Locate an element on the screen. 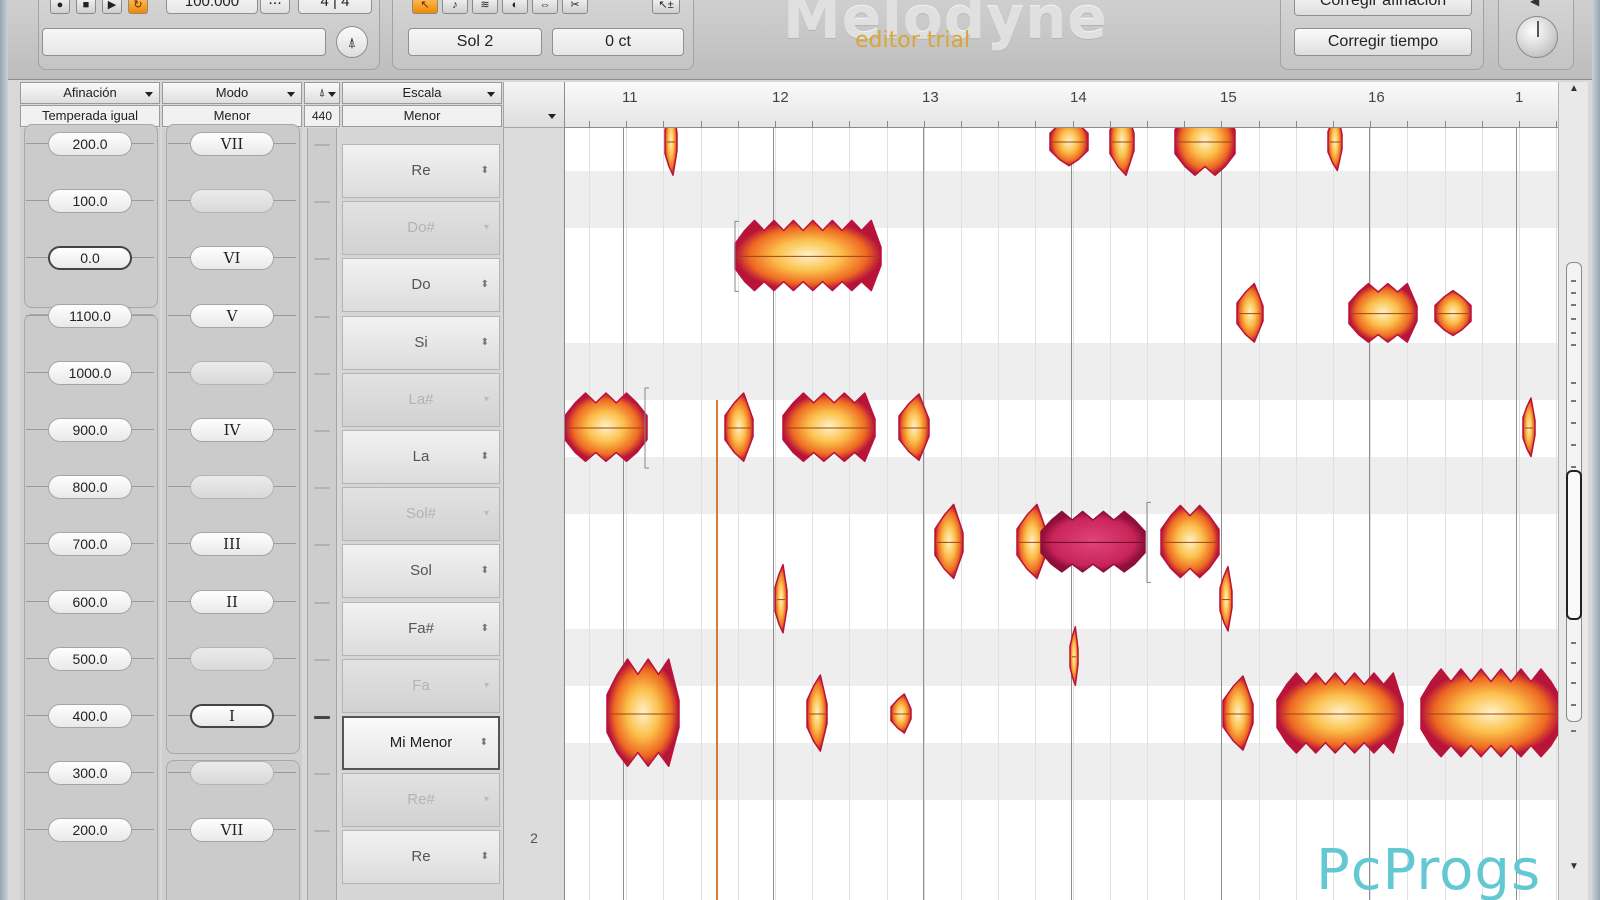 This screenshot has height=900, width=1600. scale-note-button: Fa ▾ is located at coordinates (421, 685).